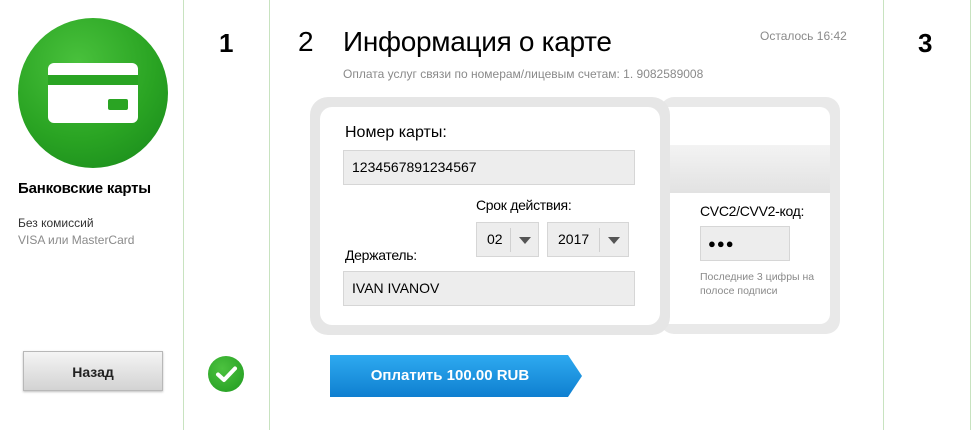  Describe the element at coordinates (489, 288) in the screenshot. I see `card-holder-input: IVAN IVANOV` at that location.